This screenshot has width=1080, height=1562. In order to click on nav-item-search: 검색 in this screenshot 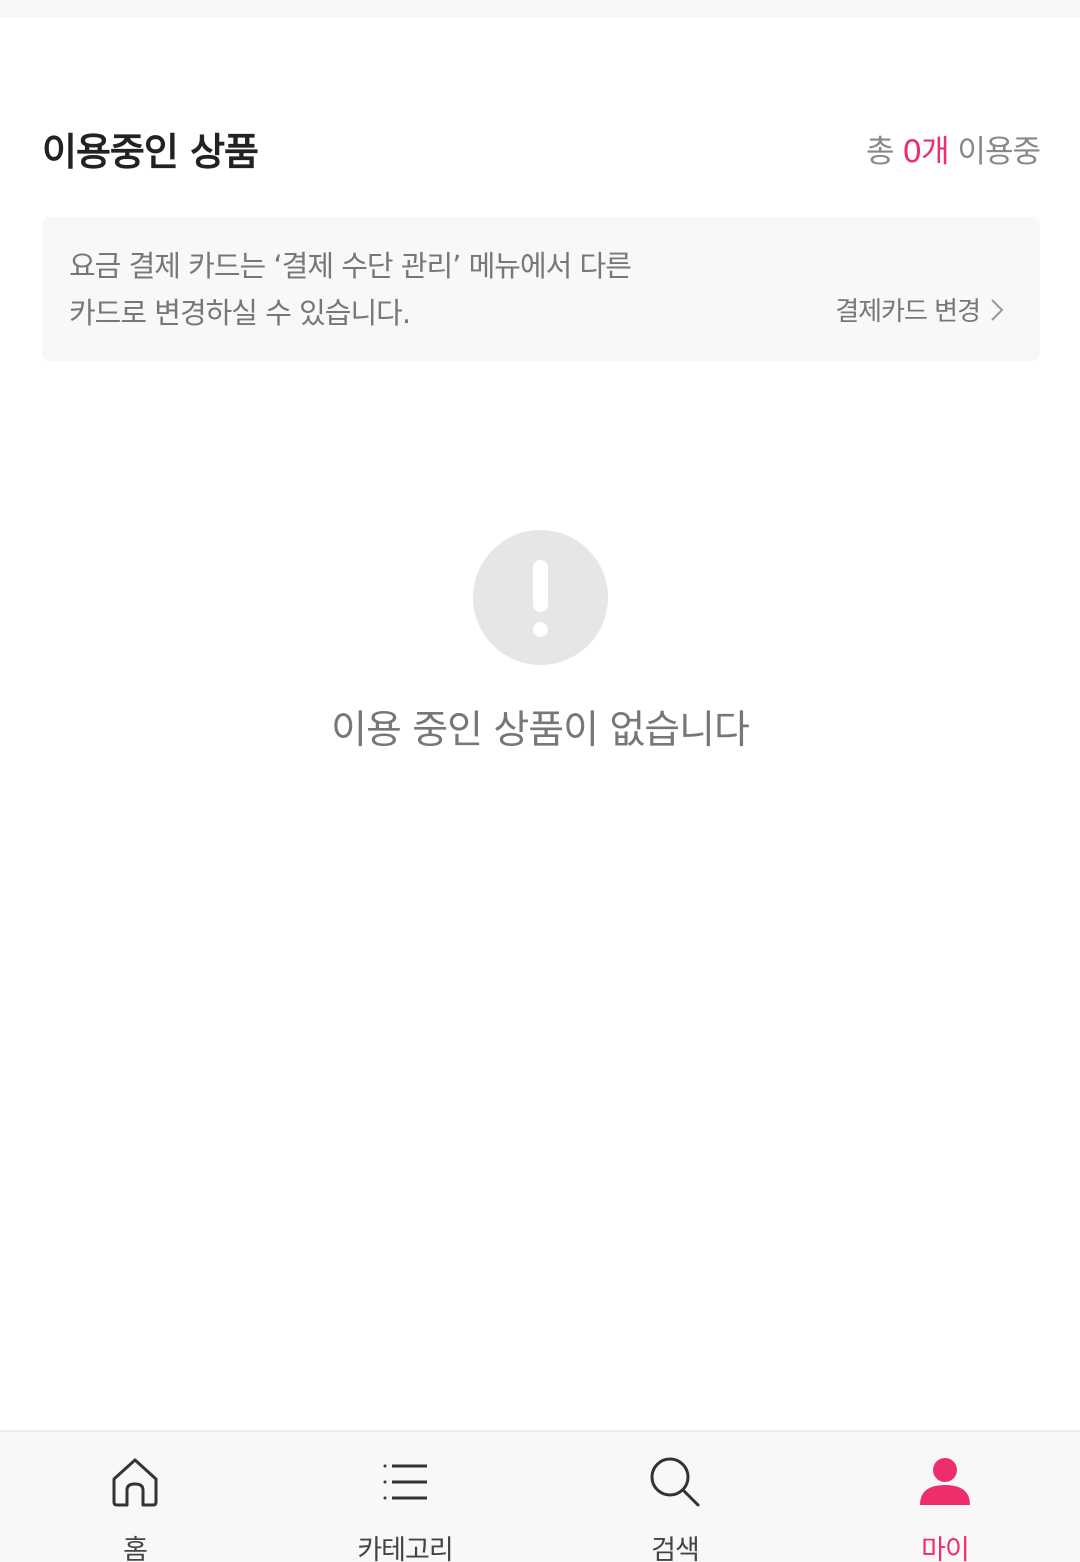, I will do `click(675, 1497)`.